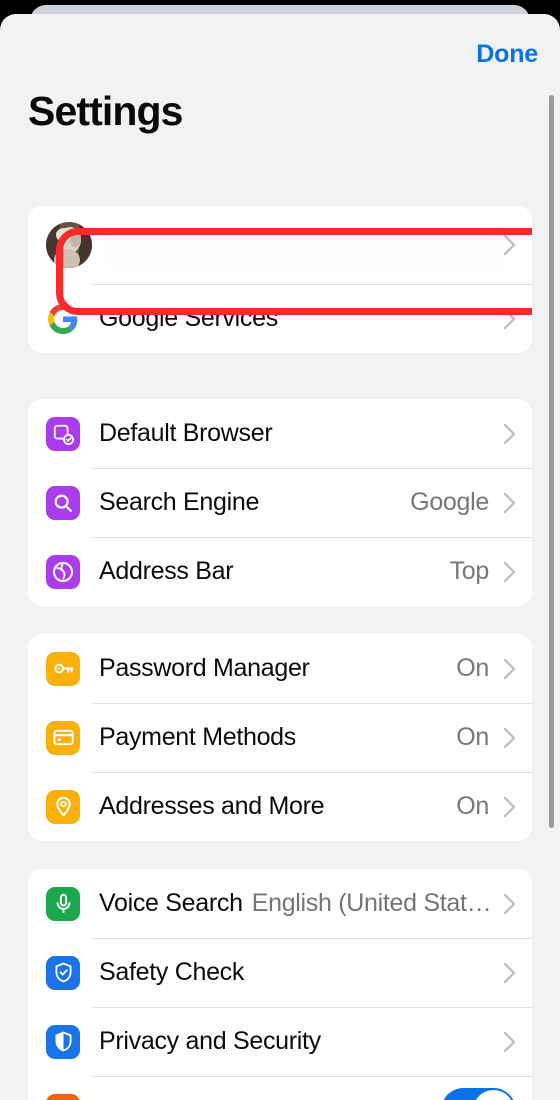 This screenshot has height=1100, width=560. I want to click on address-bar-row: Address Bar Top, so click(280, 571).